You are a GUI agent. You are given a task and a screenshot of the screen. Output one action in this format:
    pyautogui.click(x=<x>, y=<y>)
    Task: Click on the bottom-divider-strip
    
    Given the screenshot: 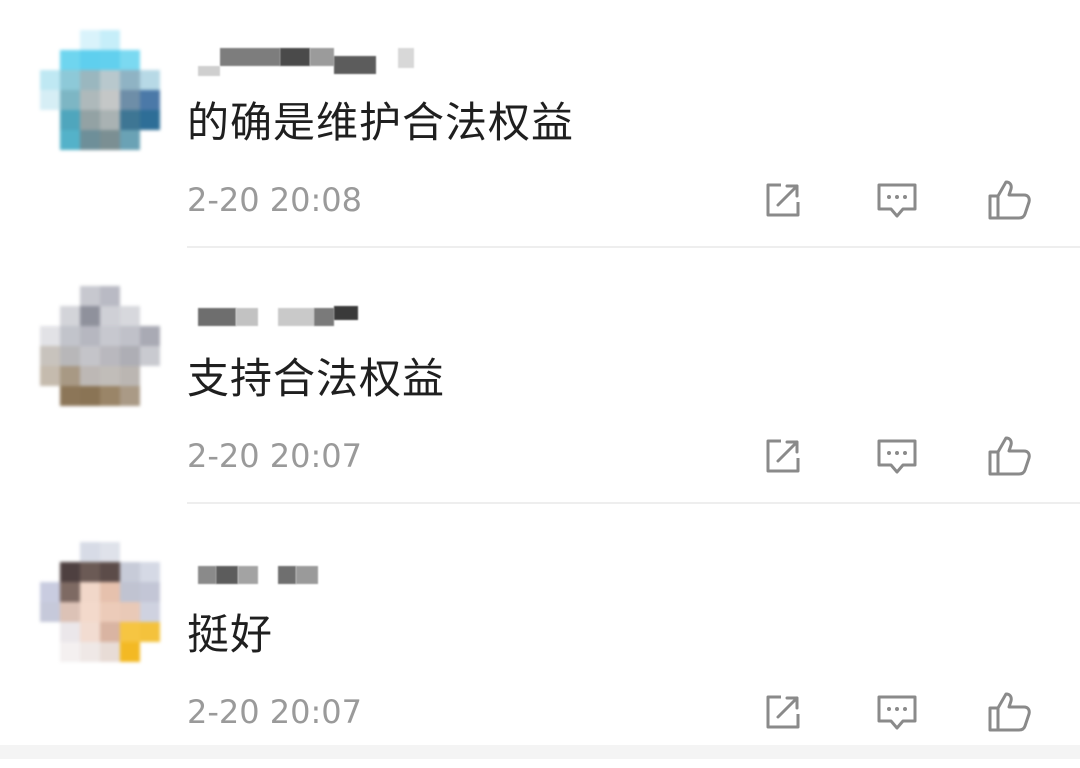 What is the action you would take?
    pyautogui.click(x=540, y=752)
    